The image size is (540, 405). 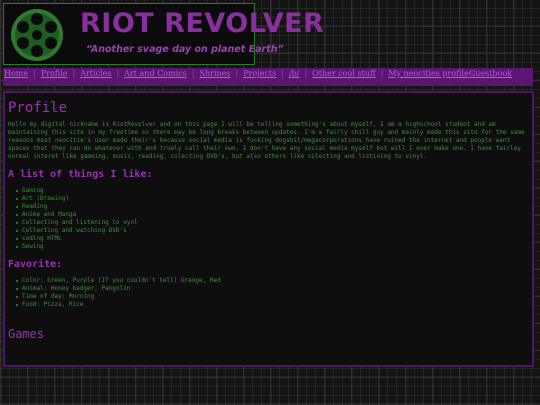 I want to click on page-title: Profile, so click(x=38, y=108).